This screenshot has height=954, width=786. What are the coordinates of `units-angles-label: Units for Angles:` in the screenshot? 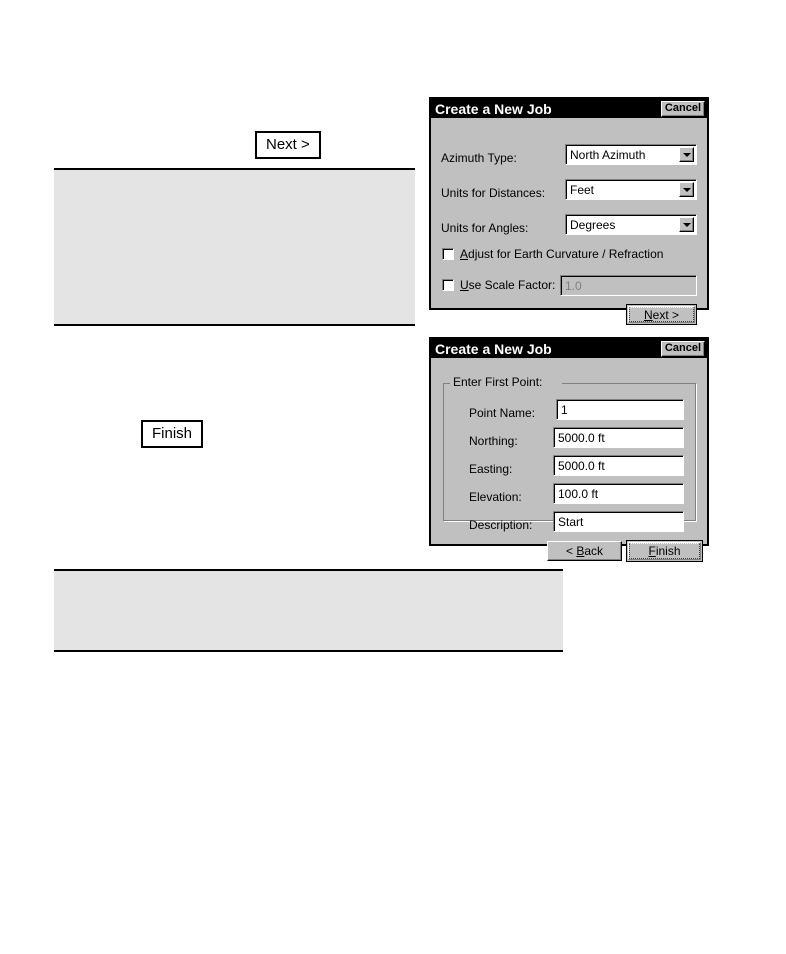 It's located at (485, 228).